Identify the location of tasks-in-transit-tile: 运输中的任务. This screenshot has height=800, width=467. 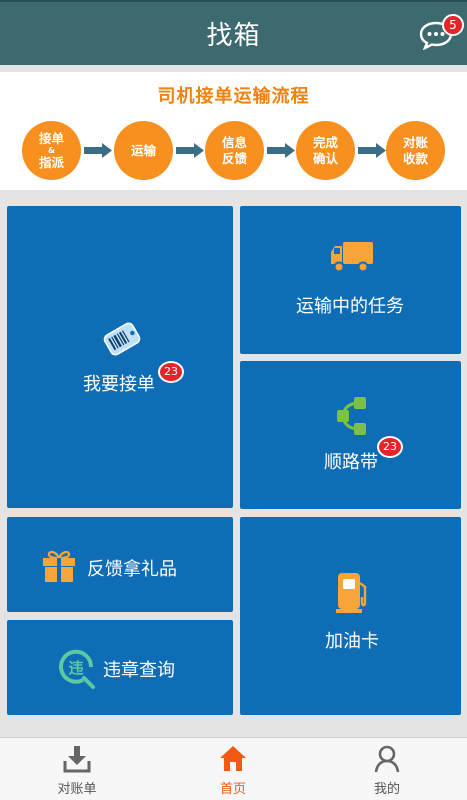
(350, 280).